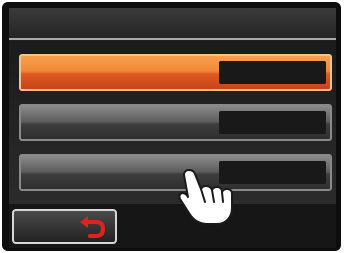 This screenshot has width=344, height=253. What do you see at coordinates (93, 227) in the screenshot?
I see `return-arrow-icon` at bounding box center [93, 227].